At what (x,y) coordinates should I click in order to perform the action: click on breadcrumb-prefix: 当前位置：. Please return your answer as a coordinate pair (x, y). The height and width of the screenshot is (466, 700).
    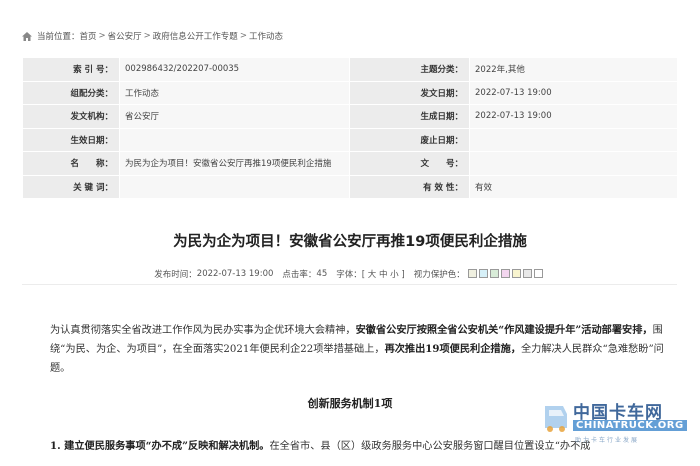
    Looking at the image, I should click on (58, 37).